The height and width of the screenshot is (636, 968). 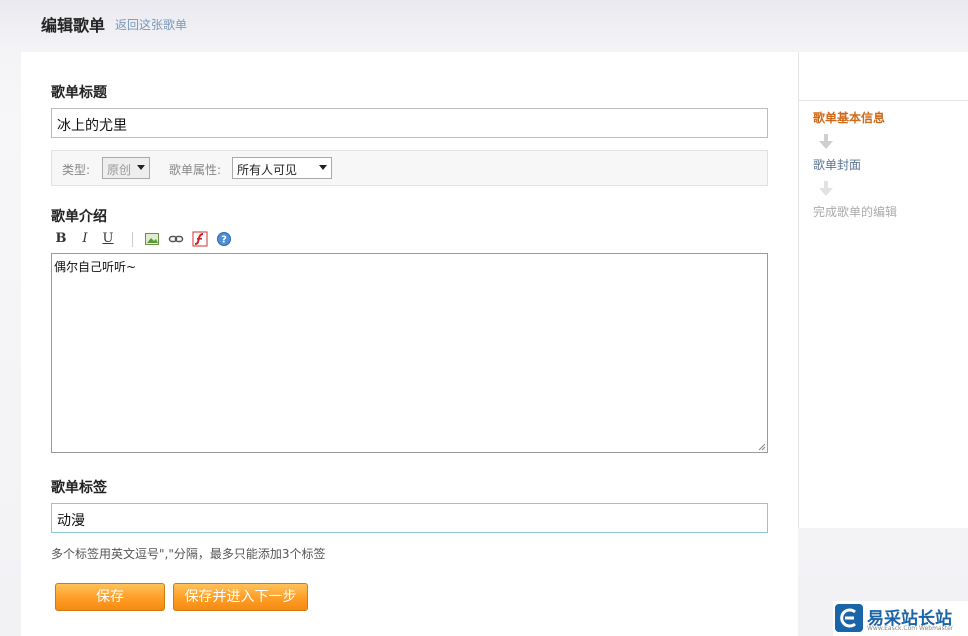 What do you see at coordinates (855, 212) in the screenshot?
I see `step-finish: 完成歌单的编辑` at bounding box center [855, 212].